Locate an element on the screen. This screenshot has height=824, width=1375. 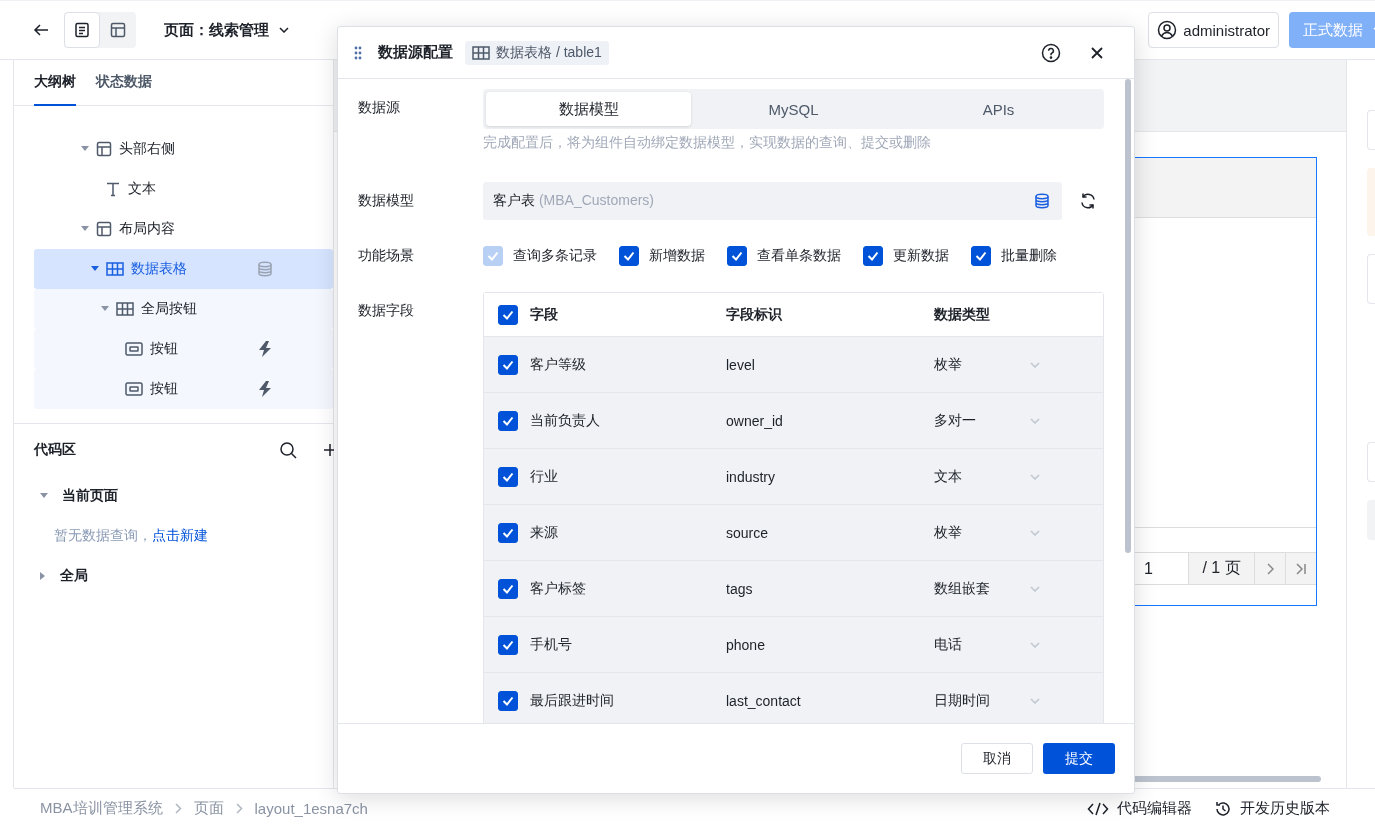
layout-icon is located at coordinates (104, 229).